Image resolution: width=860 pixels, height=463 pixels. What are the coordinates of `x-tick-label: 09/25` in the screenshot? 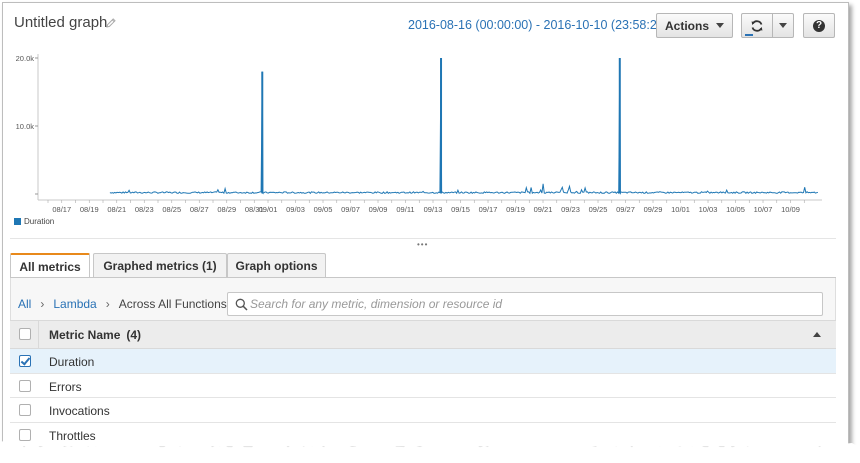 It's located at (598, 209).